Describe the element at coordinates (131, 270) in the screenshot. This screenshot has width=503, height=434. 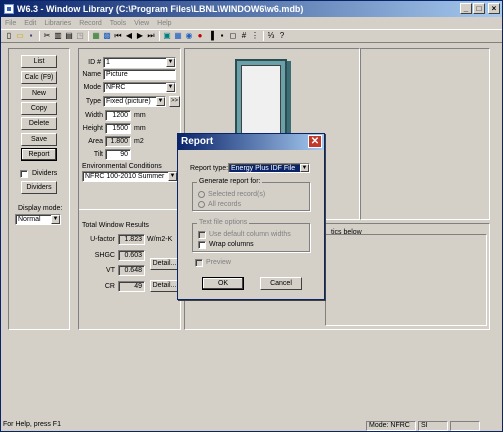
I see `vt-value: 0.648` at that location.